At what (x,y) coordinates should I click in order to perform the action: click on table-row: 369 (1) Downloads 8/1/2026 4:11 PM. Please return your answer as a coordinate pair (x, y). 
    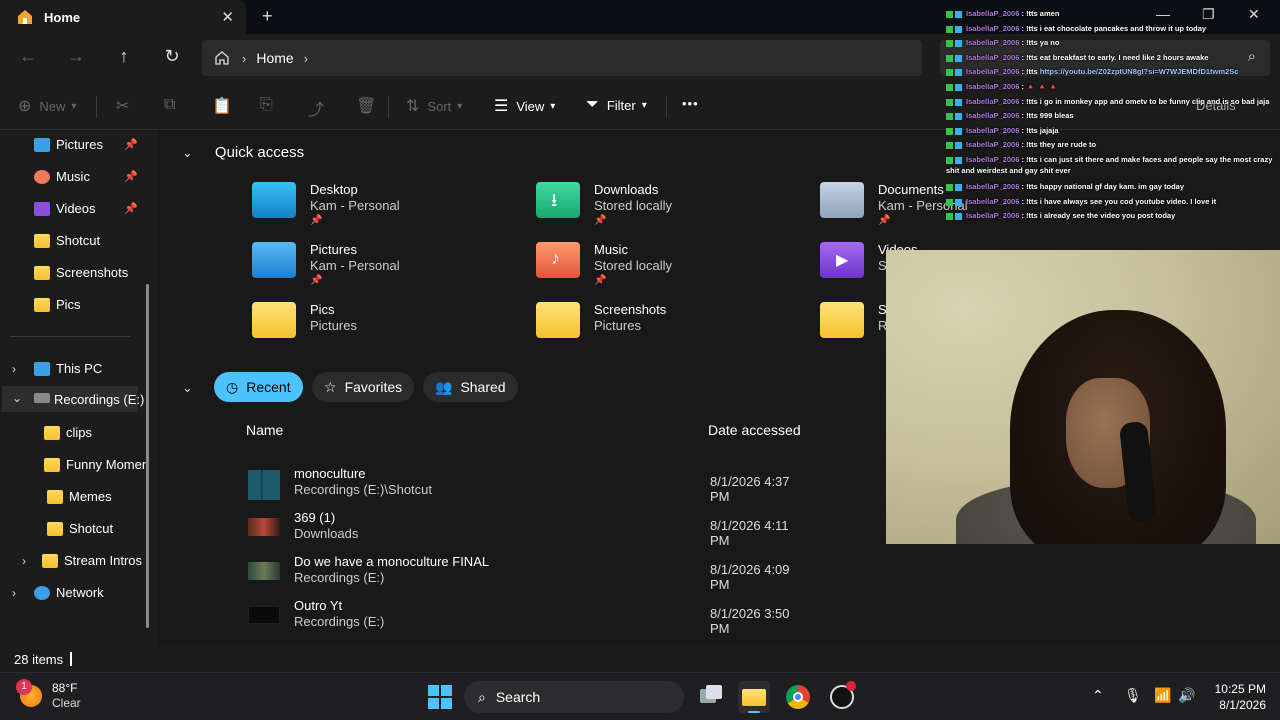
    Looking at the image, I should click on (528, 530).